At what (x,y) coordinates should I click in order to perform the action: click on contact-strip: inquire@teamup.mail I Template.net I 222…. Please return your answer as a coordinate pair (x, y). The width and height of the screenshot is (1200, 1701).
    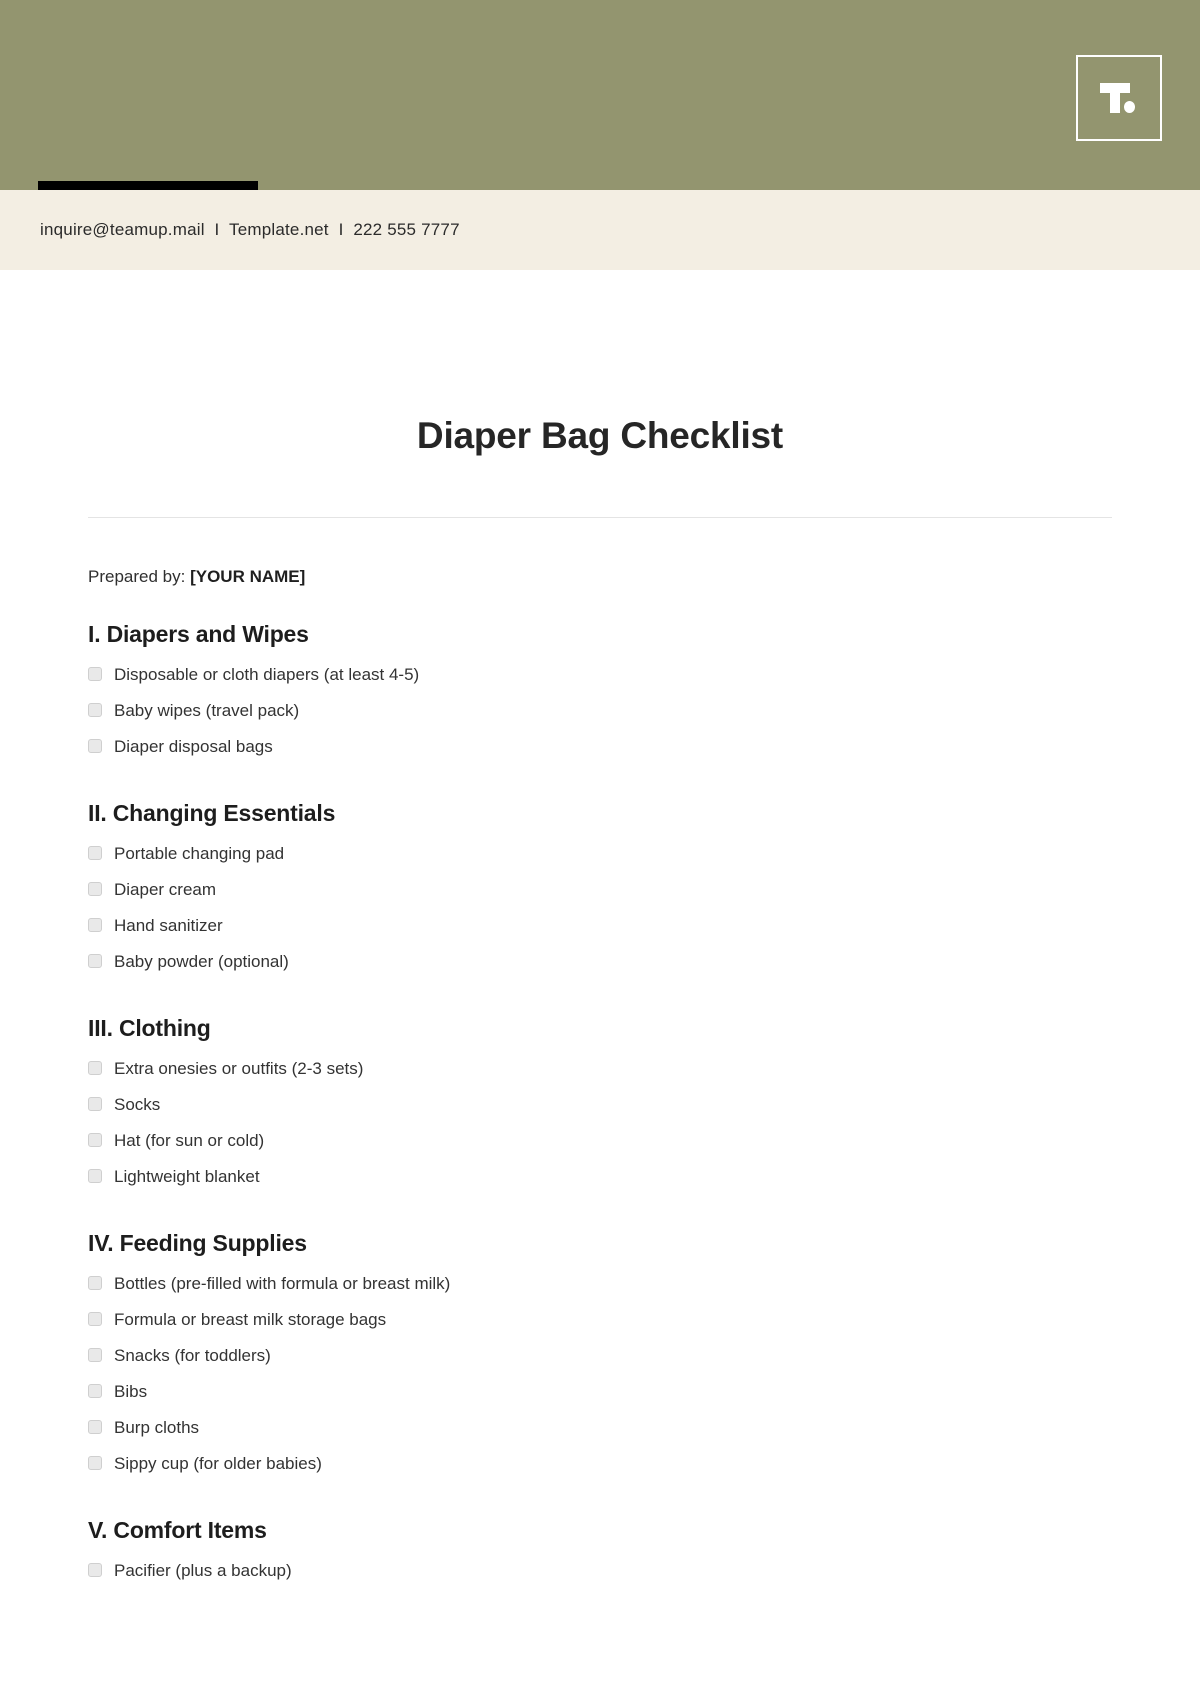
    Looking at the image, I should click on (600, 230).